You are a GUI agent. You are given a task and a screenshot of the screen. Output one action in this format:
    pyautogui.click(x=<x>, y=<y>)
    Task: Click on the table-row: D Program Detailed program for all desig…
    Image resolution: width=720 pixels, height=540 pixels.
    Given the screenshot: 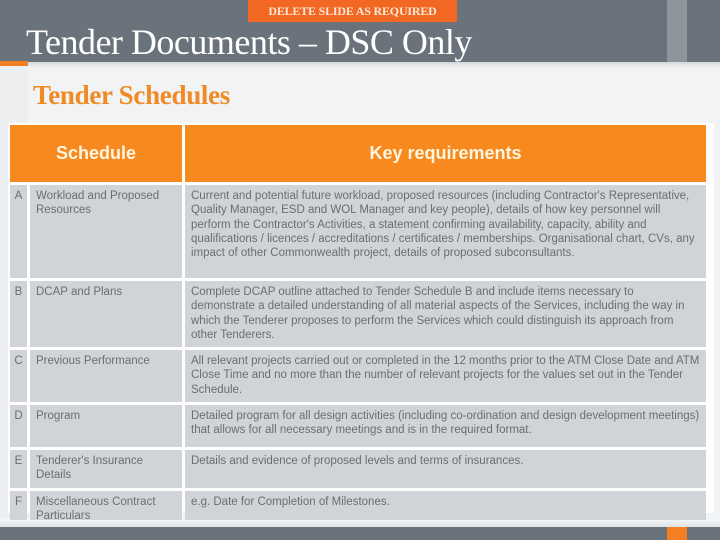 What is the action you would take?
    pyautogui.click(x=358, y=426)
    